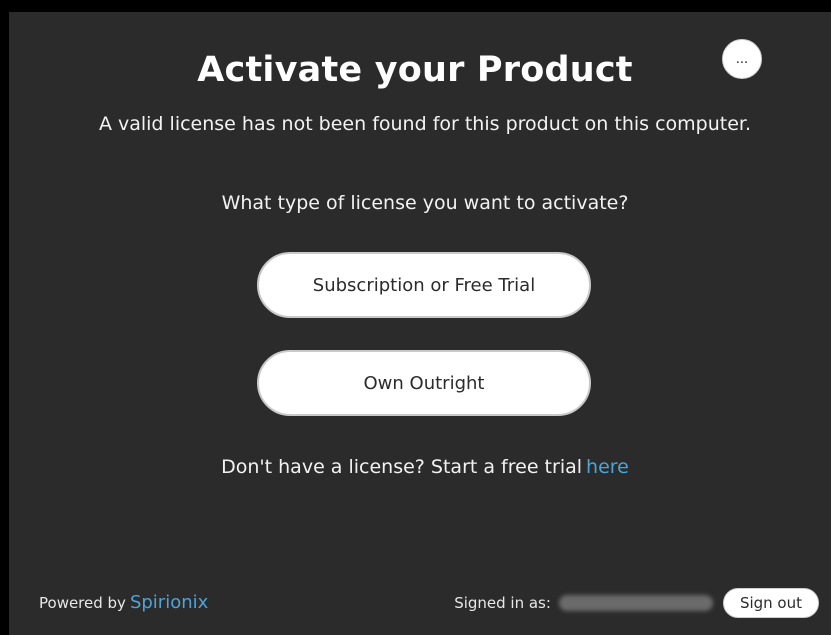 The width and height of the screenshot is (831, 635). Describe the element at coordinates (169, 602) in the screenshot. I see `brand-link: Spirionix` at that location.